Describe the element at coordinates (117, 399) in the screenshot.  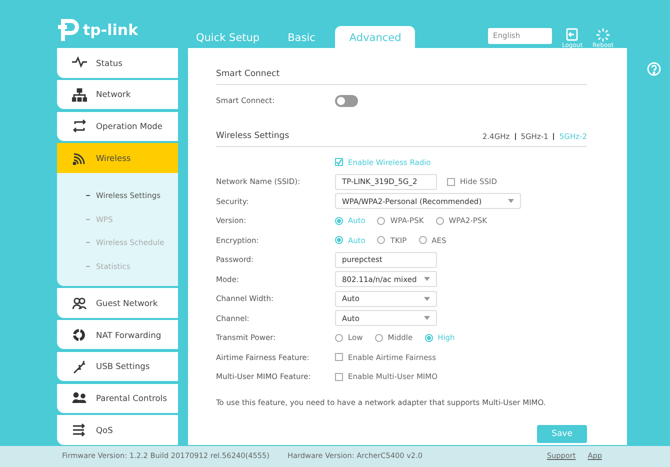
I see `sidebar-item: Parental Controls` at that location.